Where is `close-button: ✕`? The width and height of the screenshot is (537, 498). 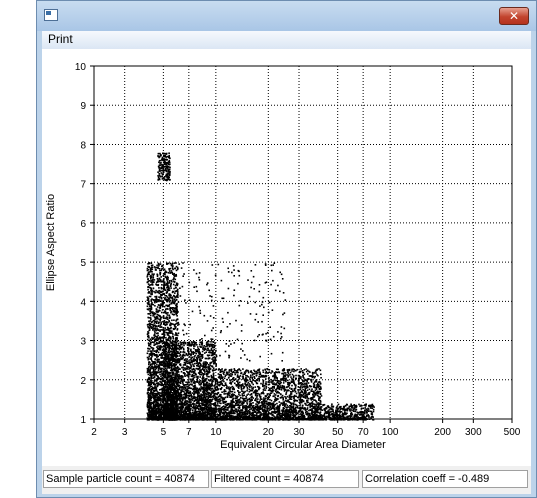 close-button: ✕ is located at coordinates (514, 16).